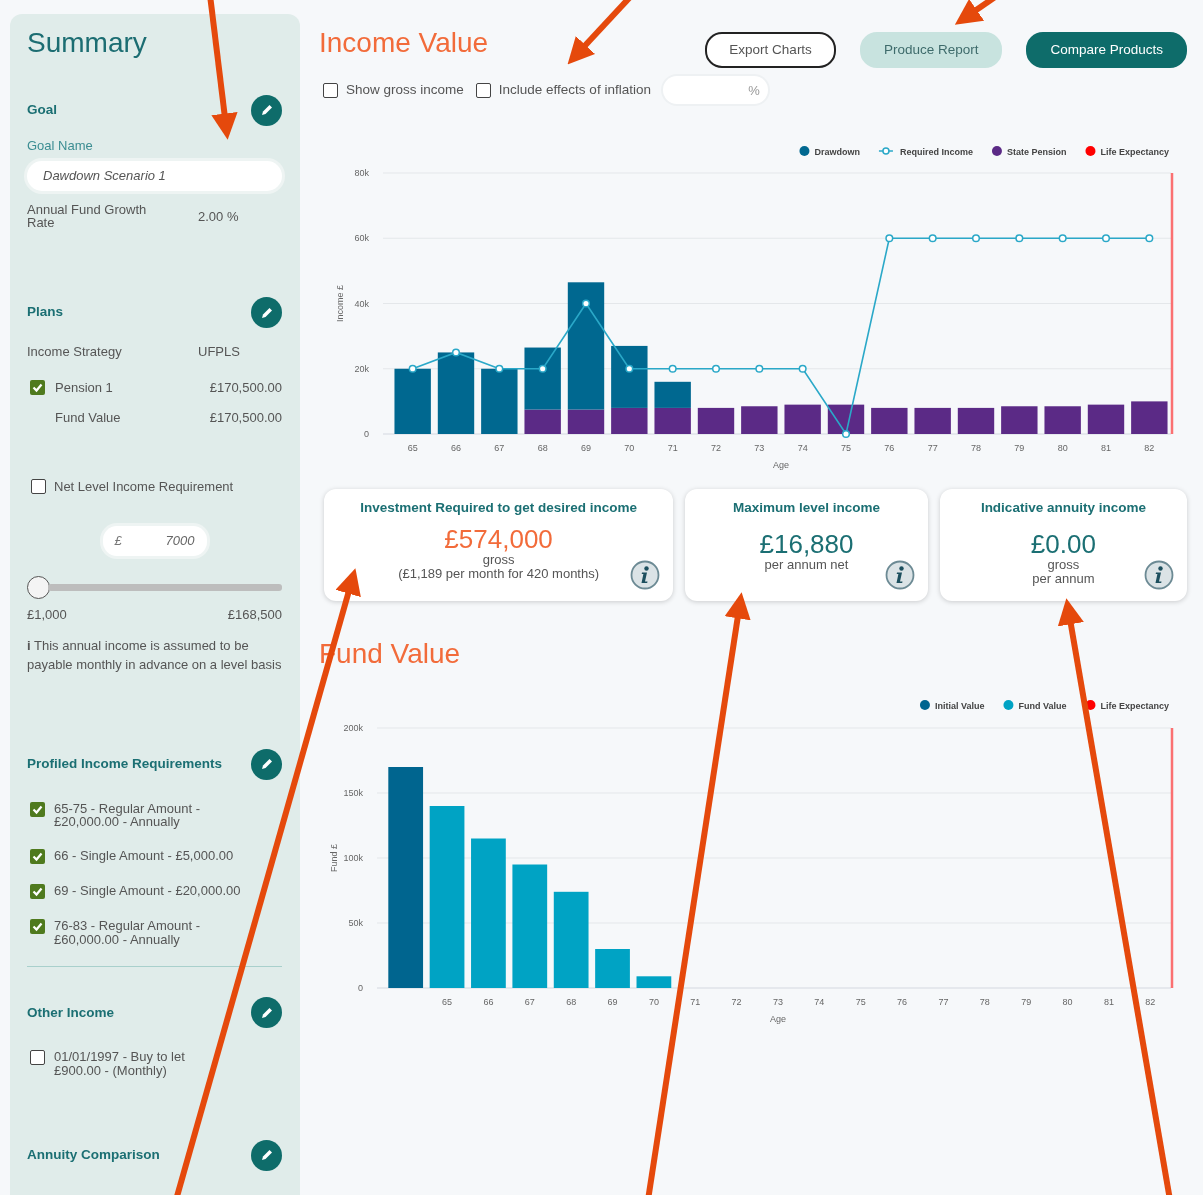 The height and width of the screenshot is (1195, 1203). Describe the element at coordinates (770, 50) in the screenshot. I see `action-button: Export Charts` at that location.